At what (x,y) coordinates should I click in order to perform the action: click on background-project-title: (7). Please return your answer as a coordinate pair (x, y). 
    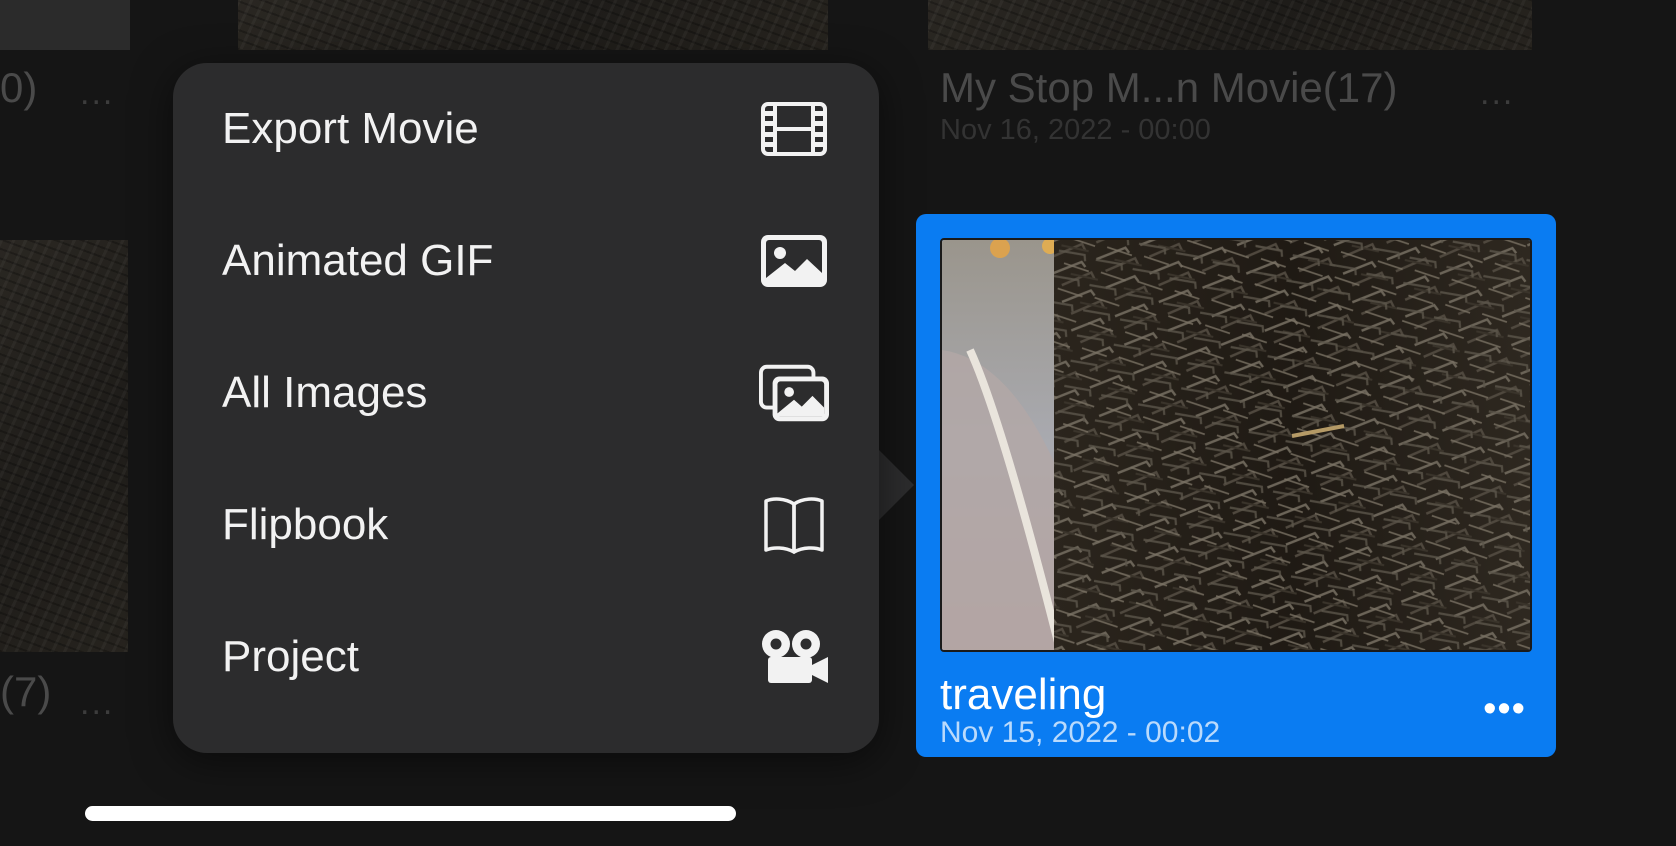
    Looking at the image, I should click on (26, 691).